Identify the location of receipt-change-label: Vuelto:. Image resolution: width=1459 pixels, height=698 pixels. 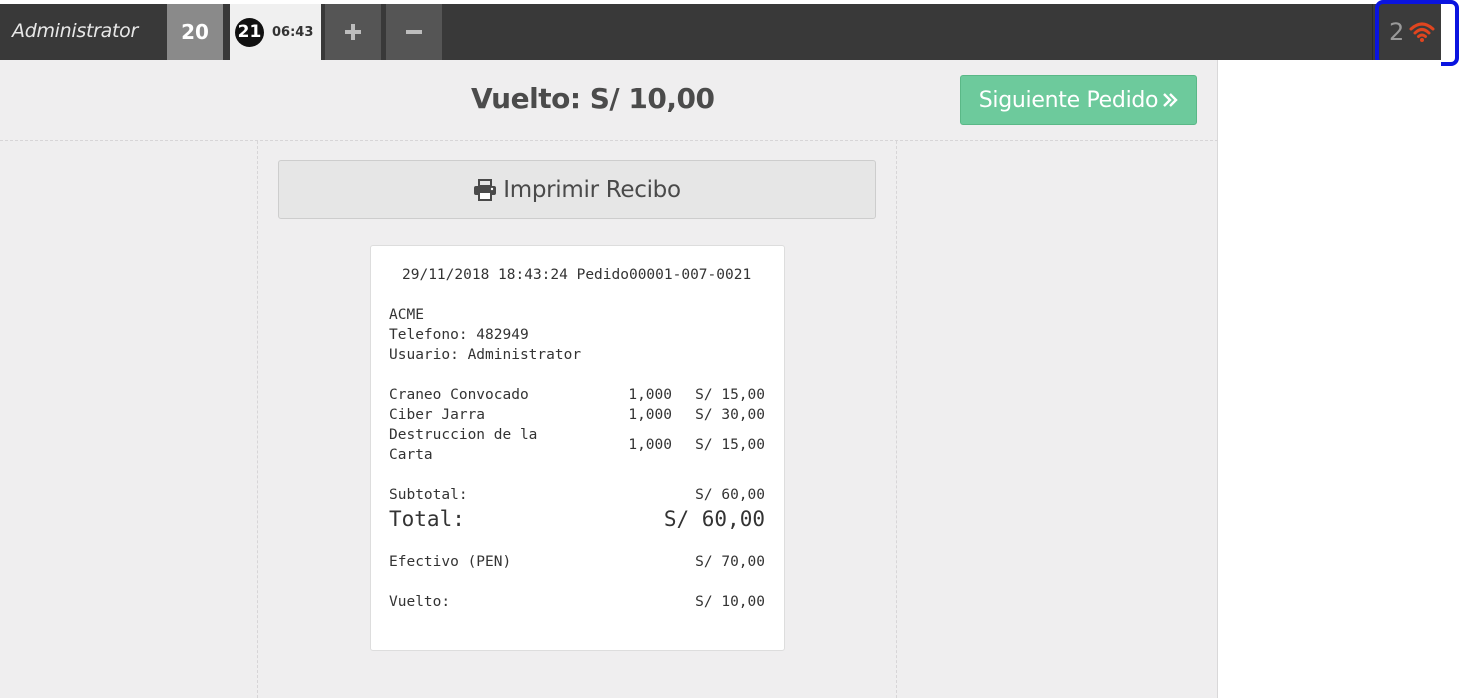
(420, 602).